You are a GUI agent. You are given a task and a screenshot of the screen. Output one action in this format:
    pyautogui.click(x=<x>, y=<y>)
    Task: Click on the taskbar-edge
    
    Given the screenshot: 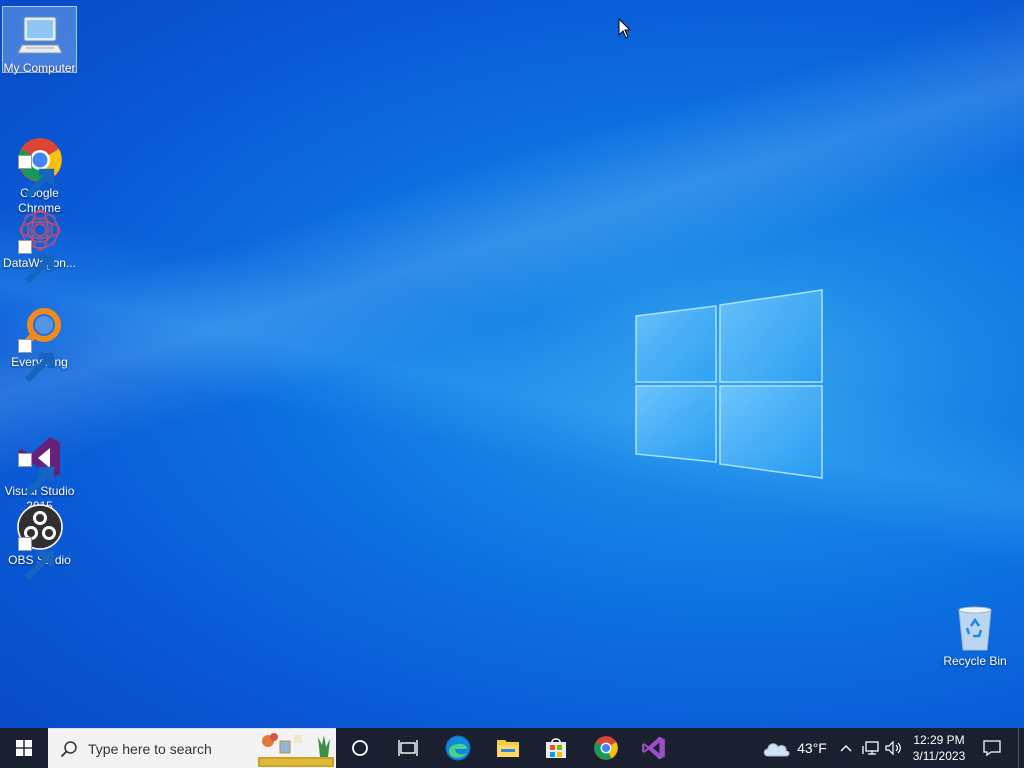 What is the action you would take?
    pyautogui.click(x=458, y=748)
    